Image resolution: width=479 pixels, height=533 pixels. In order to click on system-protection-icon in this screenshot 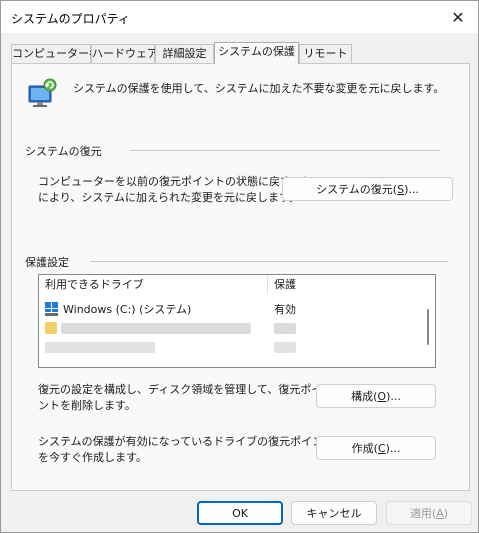, I will do `click(42, 93)`.